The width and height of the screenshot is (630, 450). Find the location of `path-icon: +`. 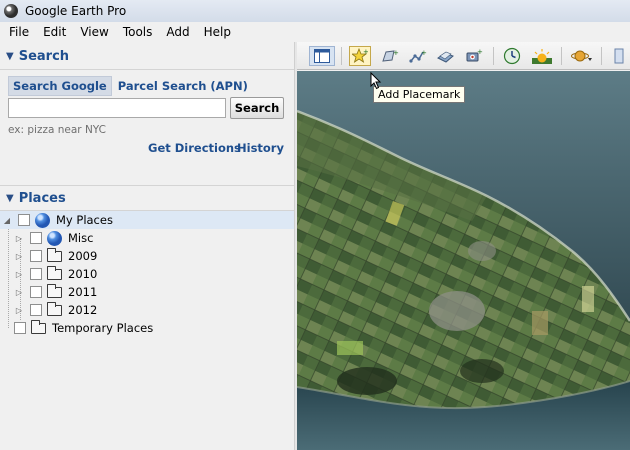

path-icon: + is located at coordinates (418, 56).